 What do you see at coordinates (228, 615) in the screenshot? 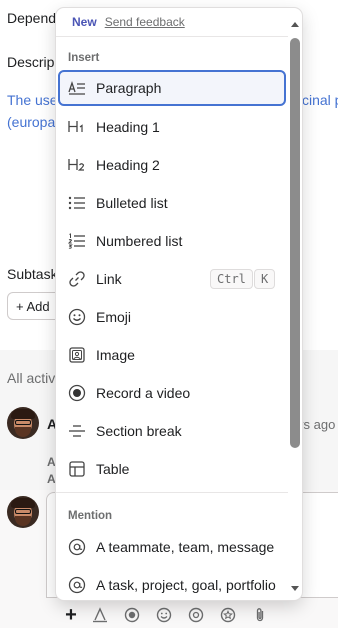
I see `star-icon` at bounding box center [228, 615].